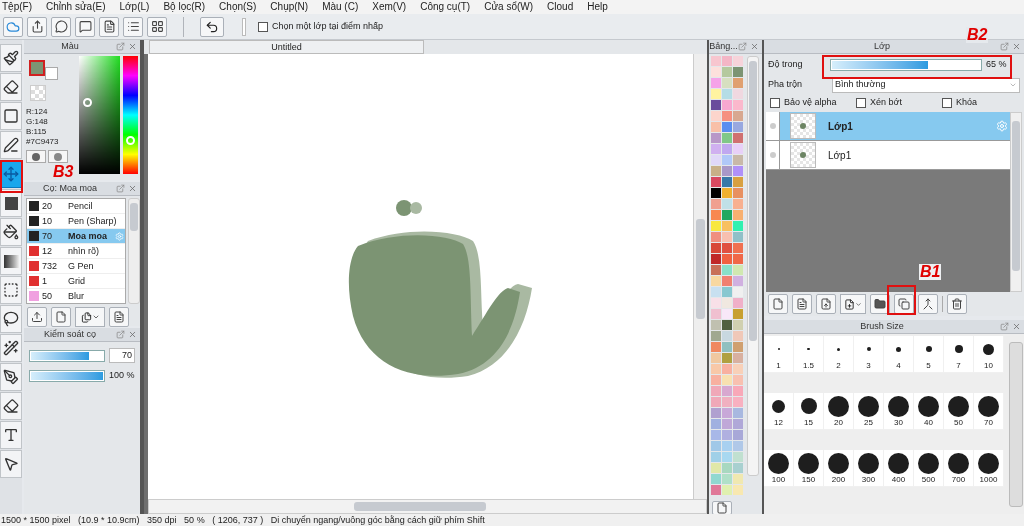 The height and width of the screenshot is (526, 1024). I want to click on brush-size-item: 1, so click(779, 354).